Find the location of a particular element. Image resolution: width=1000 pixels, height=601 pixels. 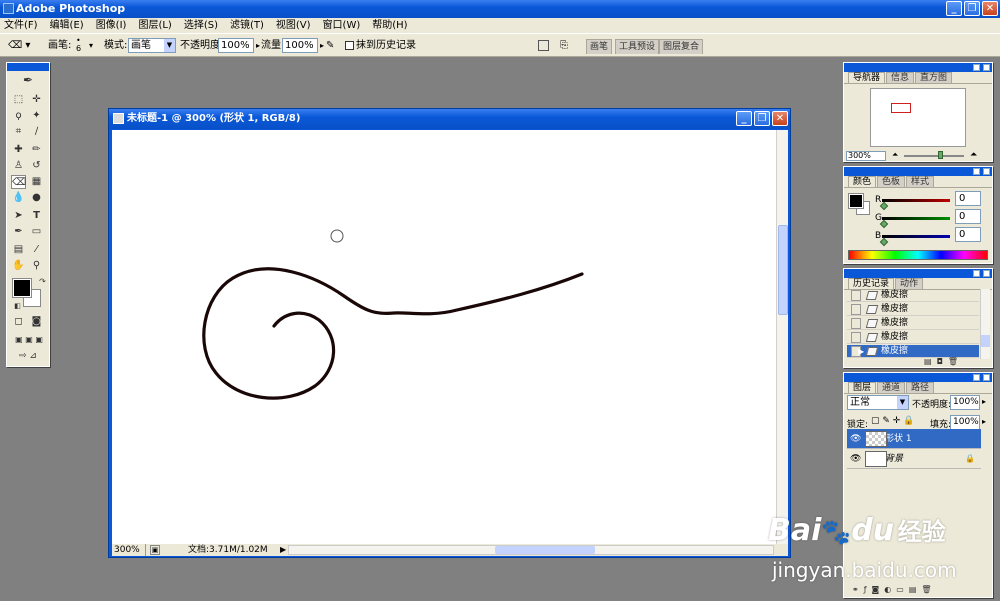

fill-arrow-icon: ▸ is located at coordinates (984, 421).